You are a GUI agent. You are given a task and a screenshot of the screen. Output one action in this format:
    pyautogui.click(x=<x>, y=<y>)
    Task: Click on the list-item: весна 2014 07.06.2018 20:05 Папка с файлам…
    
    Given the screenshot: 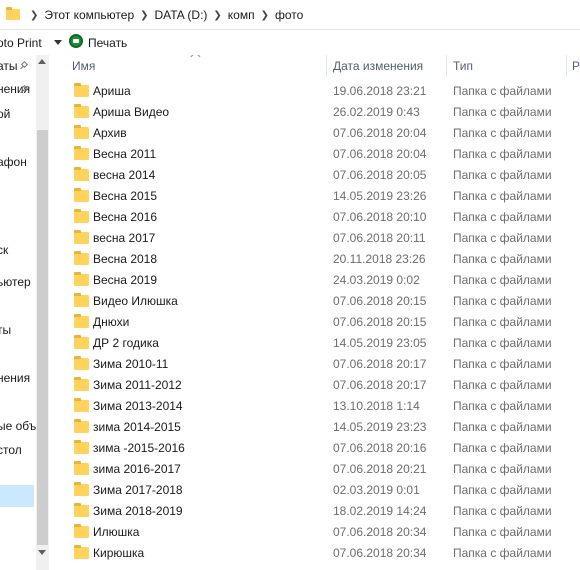 What is the action you would take?
    pyautogui.click(x=315, y=175)
    